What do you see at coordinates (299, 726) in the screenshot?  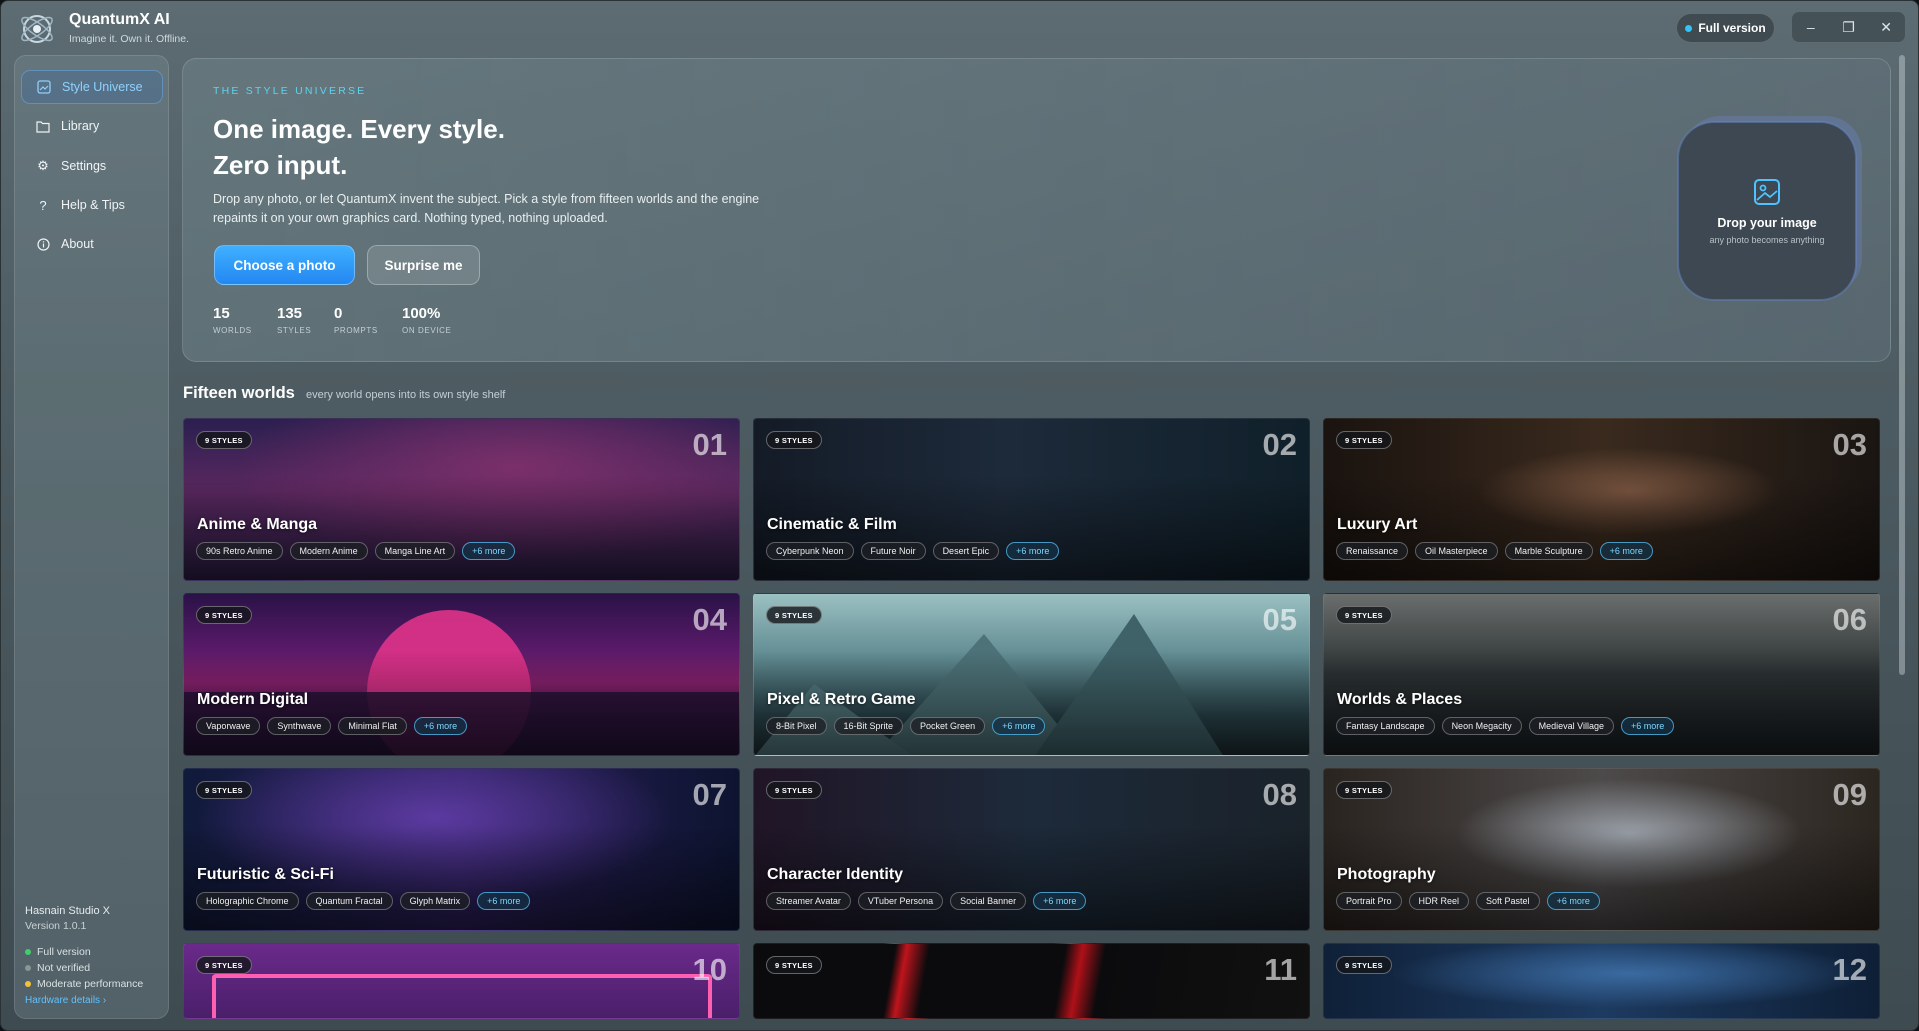 I see `style-chip: Synthwave` at bounding box center [299, 726].